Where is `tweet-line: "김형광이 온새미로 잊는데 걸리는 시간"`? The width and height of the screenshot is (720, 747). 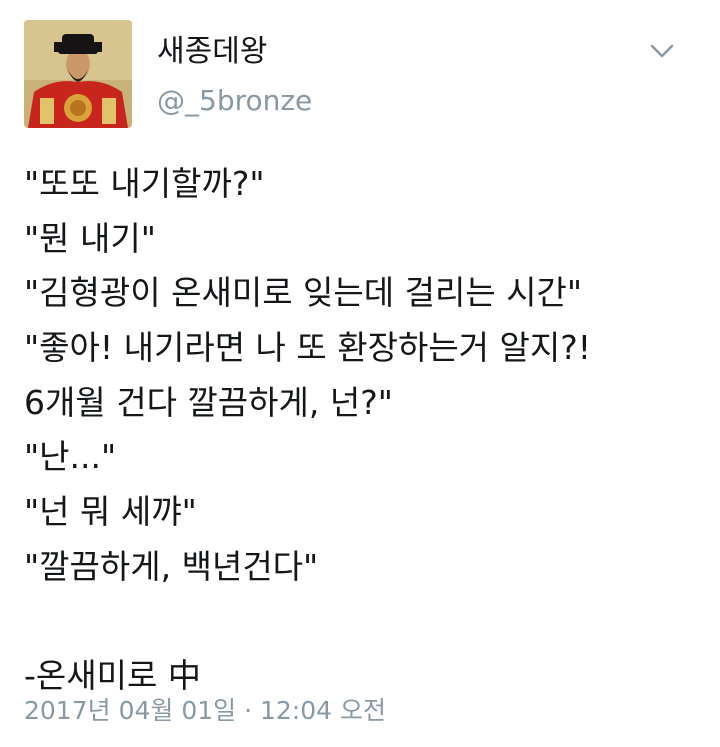 tweet-line: "김형광이 온새미로 잊는데 걸리는 시간" is located at coordinates (303, 293).